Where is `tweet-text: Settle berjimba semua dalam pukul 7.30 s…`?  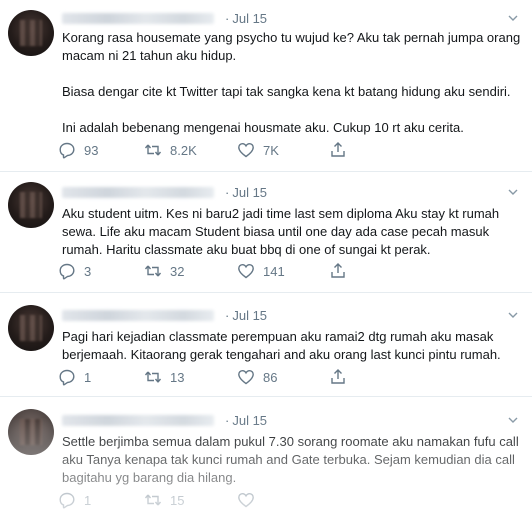 tweet-text: Settle berjimba semua dalam pukul 7.30 s… is located at coordinates (290, 459).